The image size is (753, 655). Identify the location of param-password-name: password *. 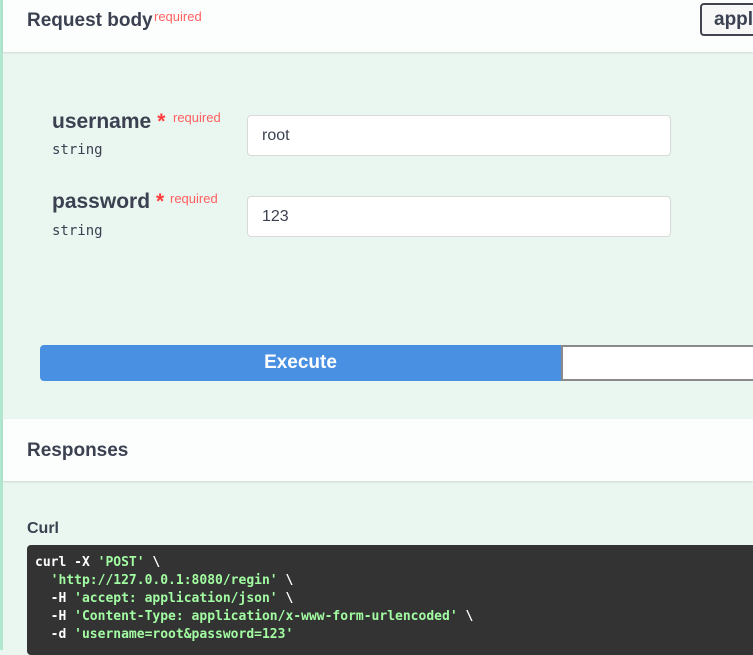
(108, 202).